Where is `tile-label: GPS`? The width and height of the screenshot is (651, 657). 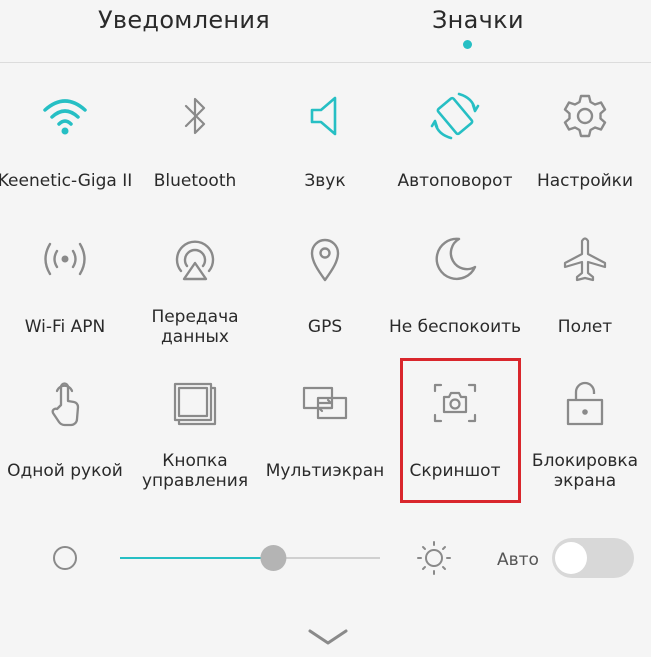
tile-label: GPS is located at coordinates (325, 327).